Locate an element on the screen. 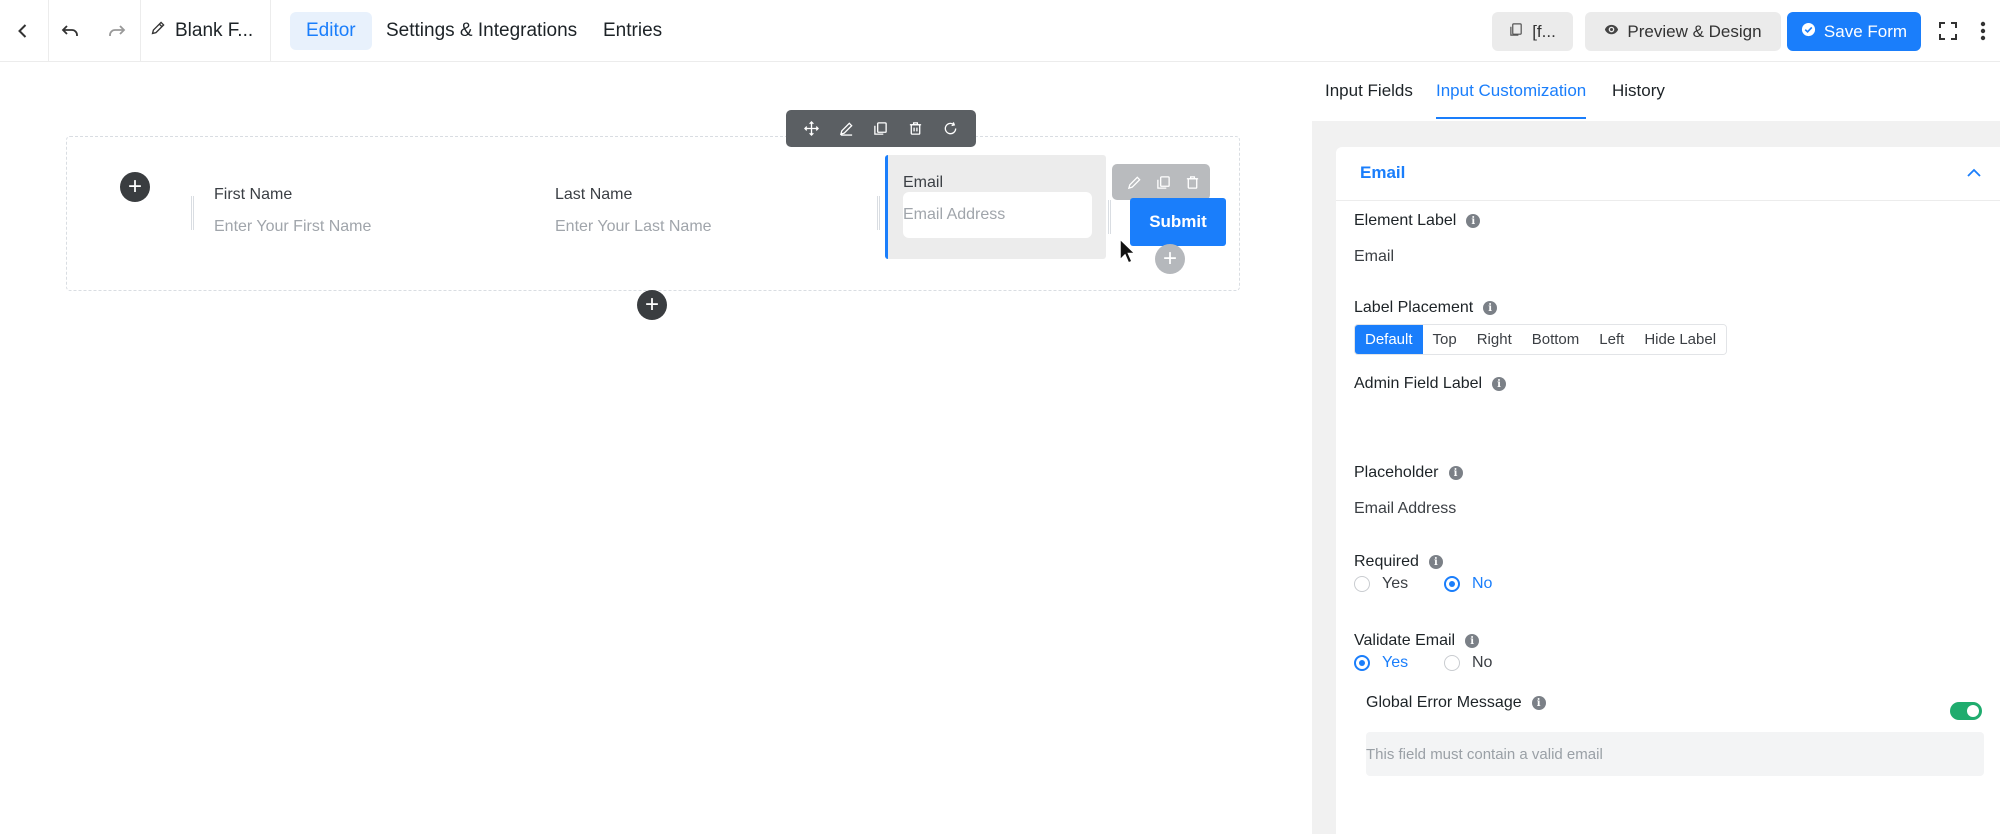  placement-bottom: Bottom is located at coordinates (1555, 339).